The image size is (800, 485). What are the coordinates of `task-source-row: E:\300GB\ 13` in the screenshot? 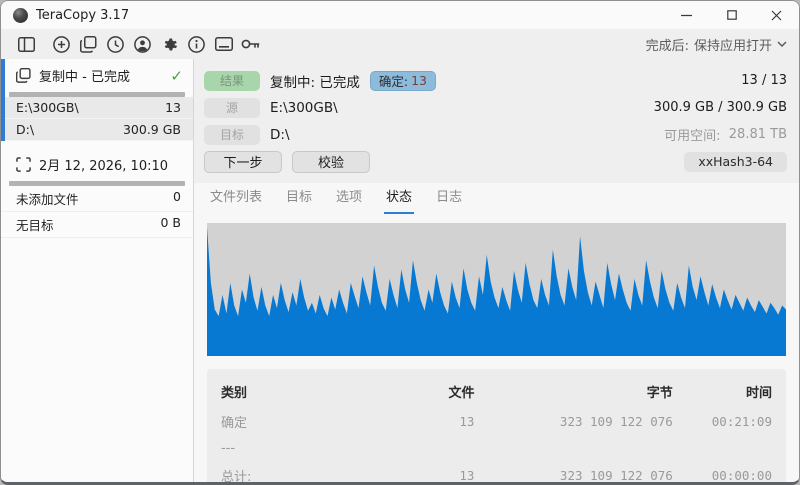 It's located at (97, 108).